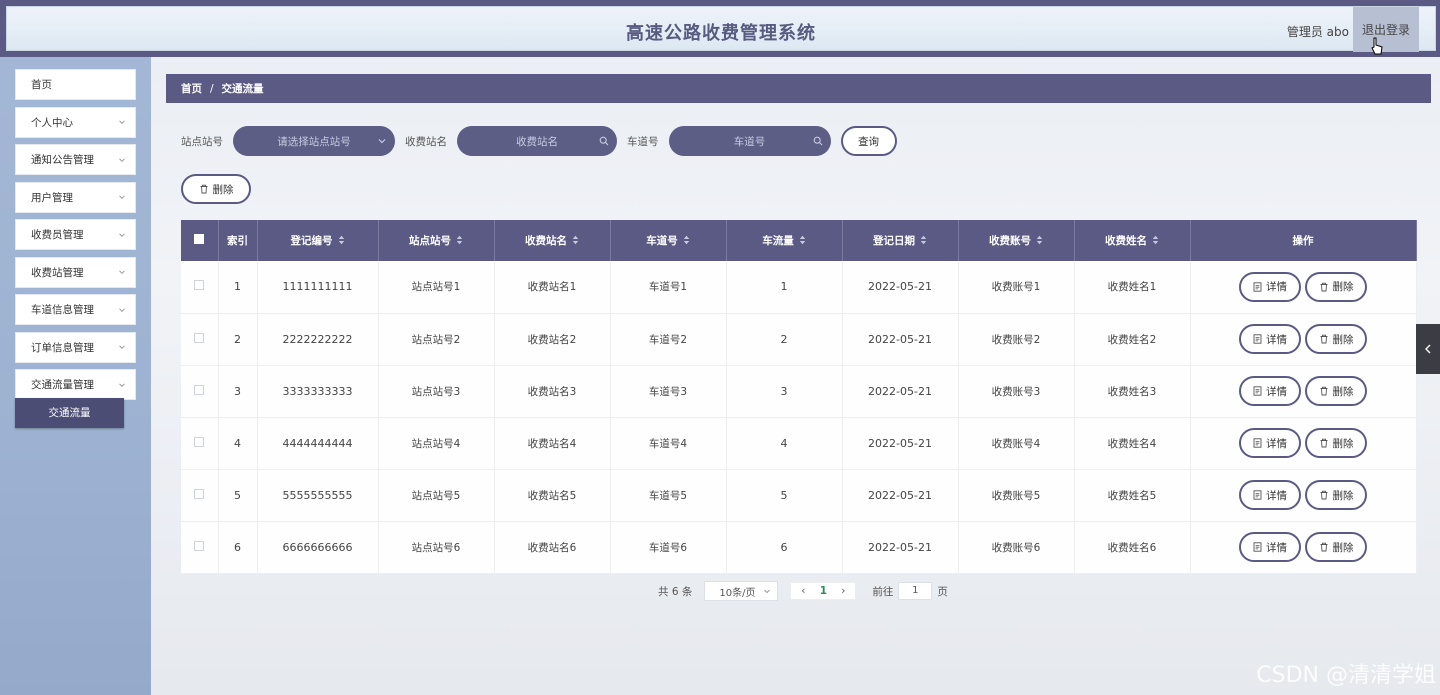  What do you see at coordinates (720, 28) in the screenshot?
I see `top-header: 高速公路收费管理系统 管理员 abo 退出登录` at bounding box center [720, 28].